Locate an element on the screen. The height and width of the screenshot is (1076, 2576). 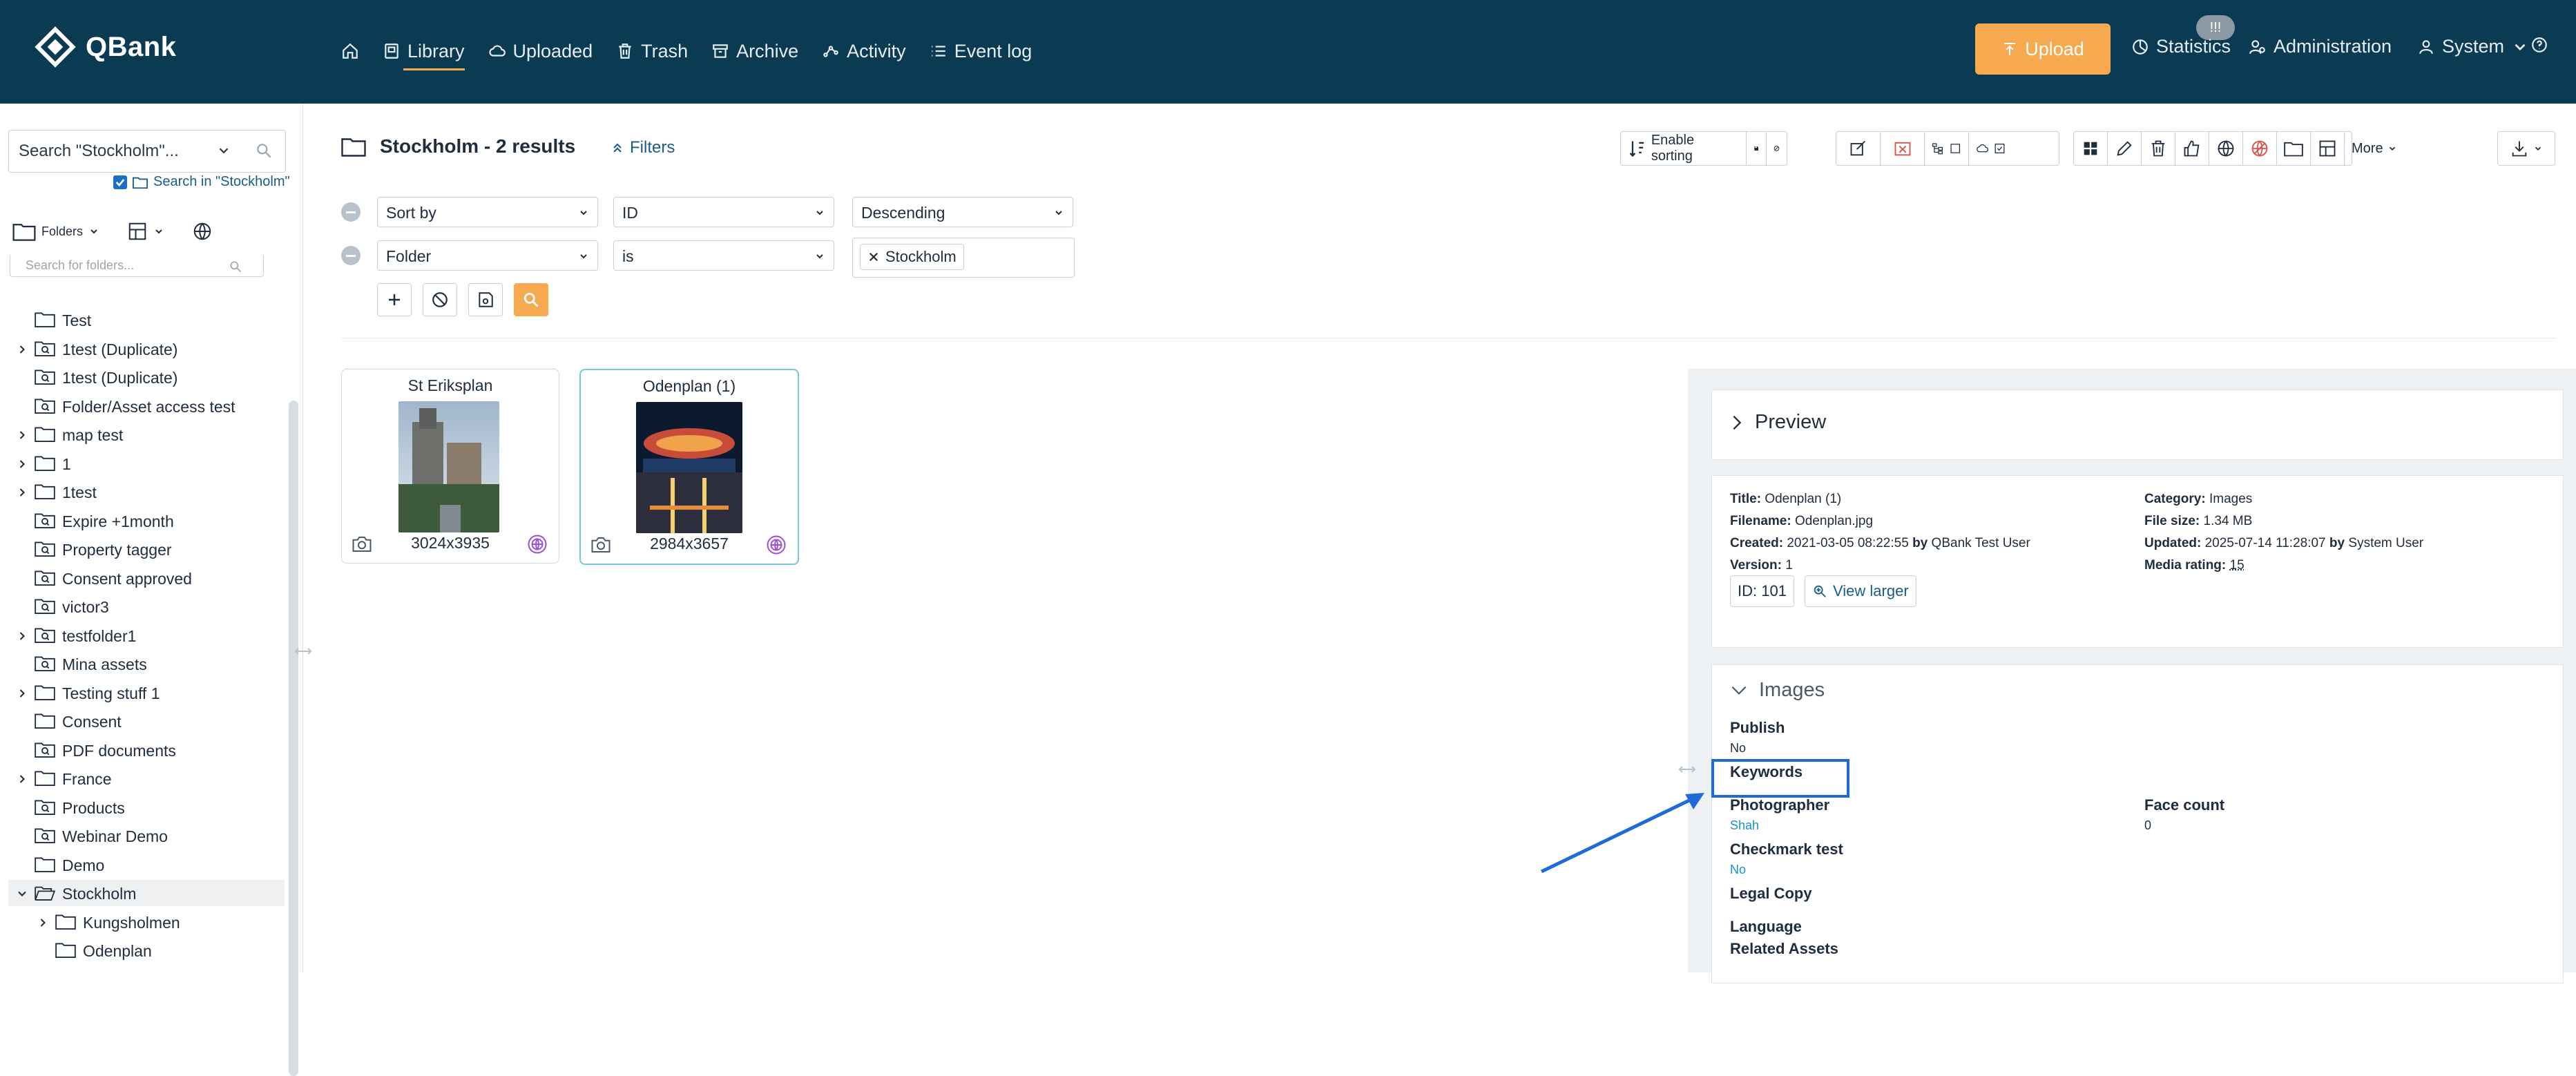
folder-tree-item: testfolder1 is located at coordinates (146, 635).